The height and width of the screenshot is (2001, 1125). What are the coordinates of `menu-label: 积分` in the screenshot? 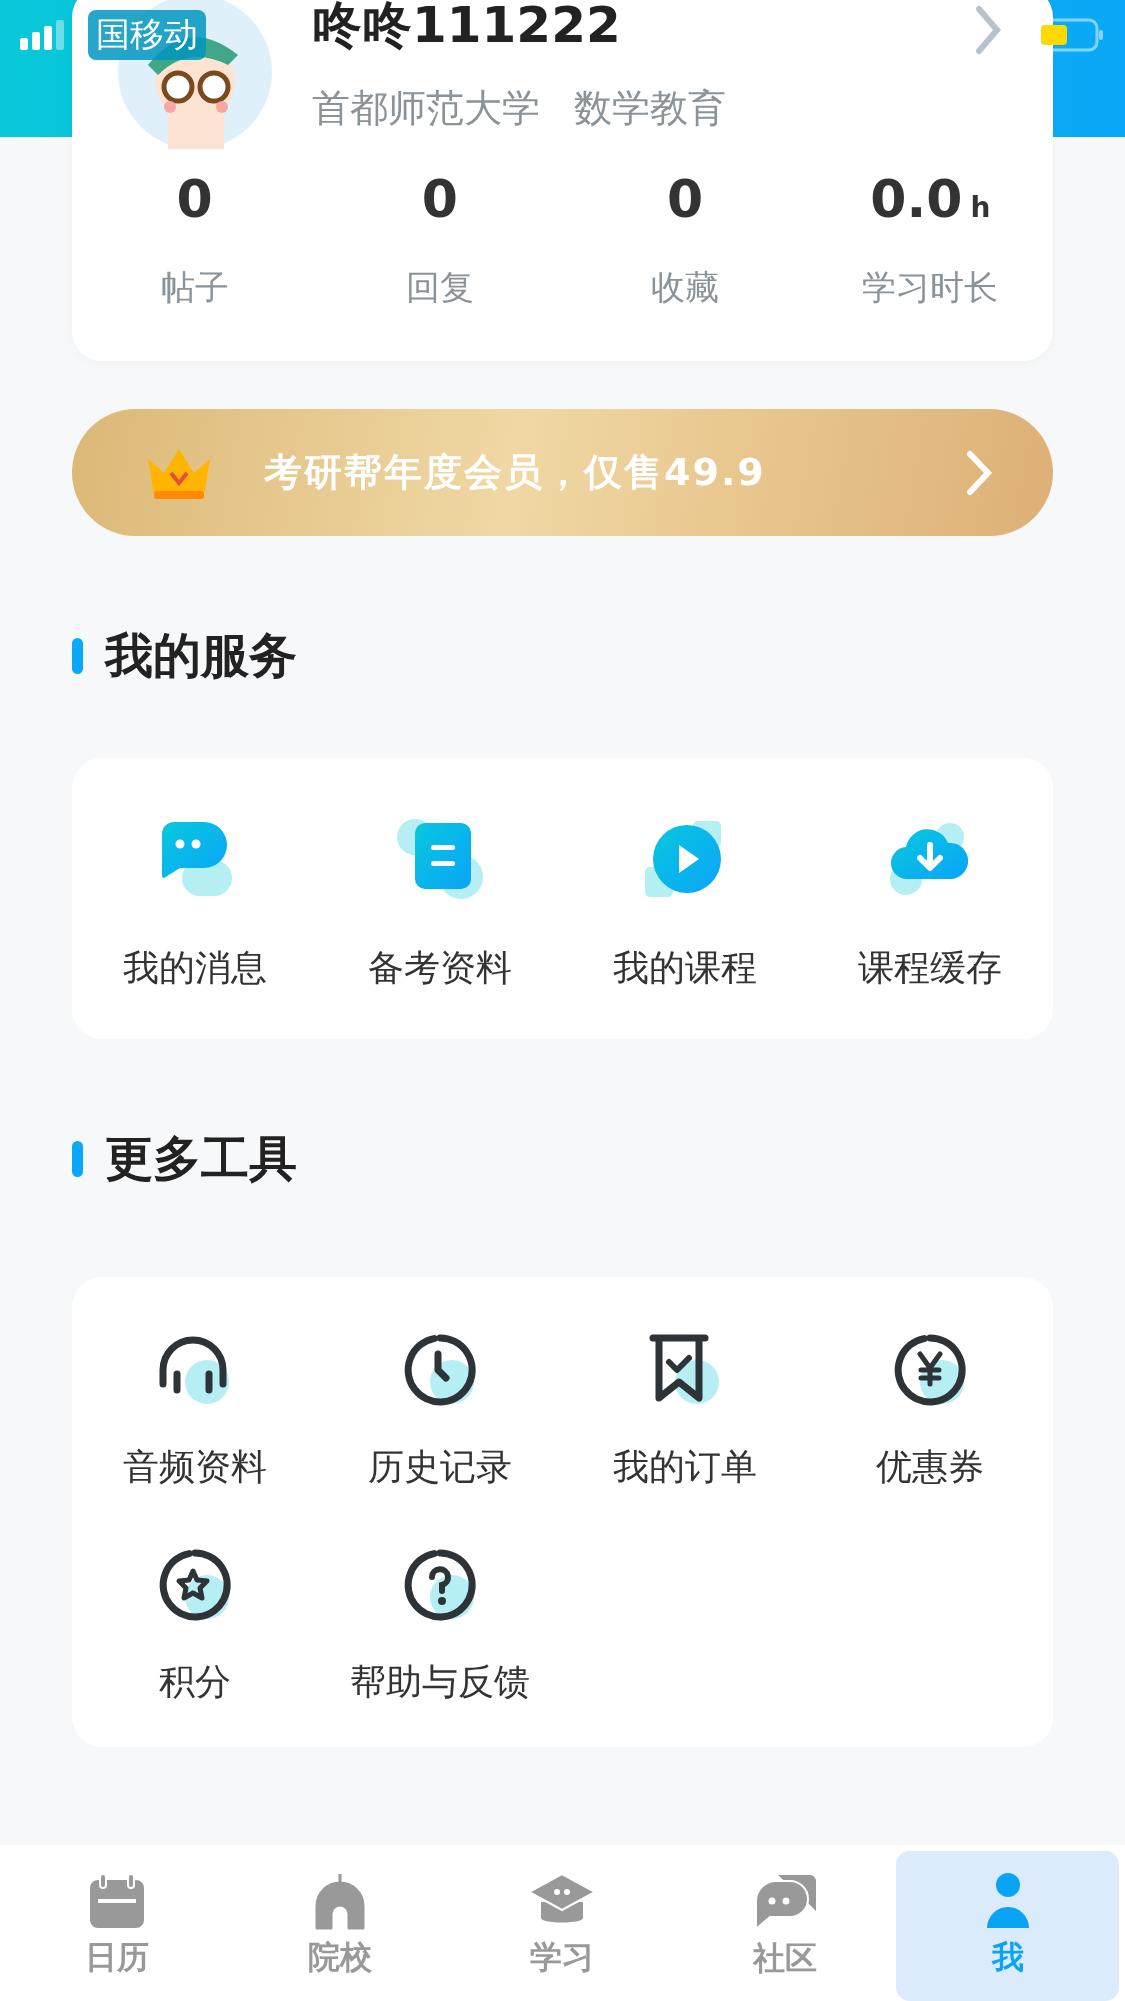 It's located at (194, 1682).